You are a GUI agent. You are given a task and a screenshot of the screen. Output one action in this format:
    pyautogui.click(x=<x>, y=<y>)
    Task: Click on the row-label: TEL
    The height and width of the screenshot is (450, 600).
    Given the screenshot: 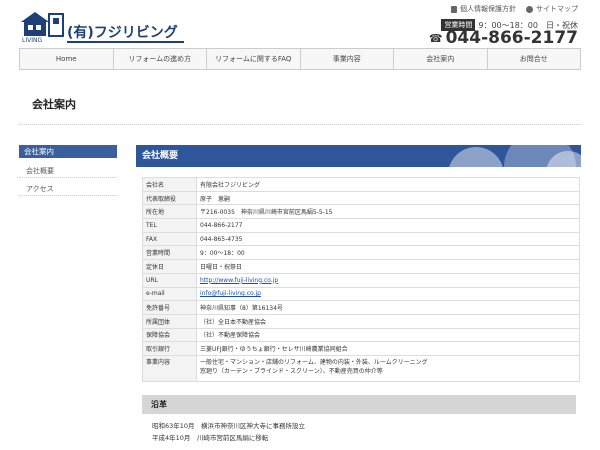 What is the action you would take?
    pyautogui.click(x=169, y=225)
    